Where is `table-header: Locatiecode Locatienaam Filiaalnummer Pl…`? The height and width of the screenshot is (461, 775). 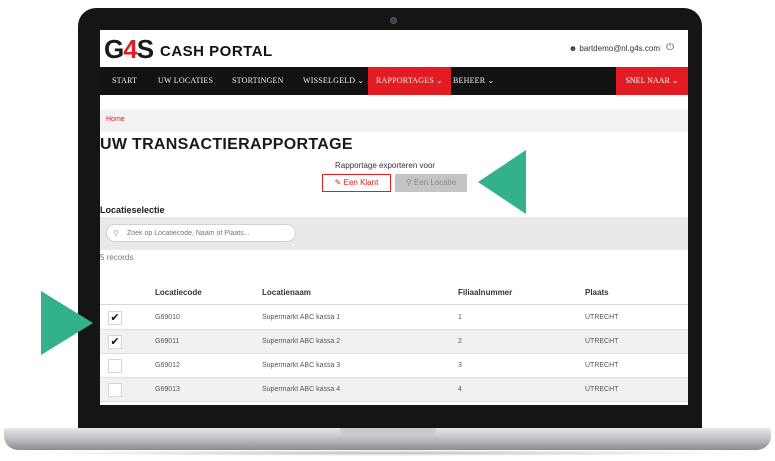
table-header: Locatiecode Locatienaam Filiaalnummer Pl… is located at coordinates (394, 293).